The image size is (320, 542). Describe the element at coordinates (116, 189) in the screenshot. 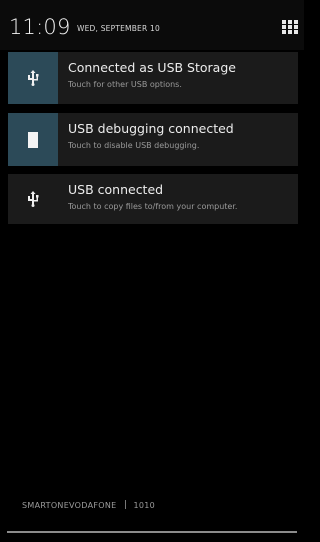

I see `notification-title: USB connected` at that location.